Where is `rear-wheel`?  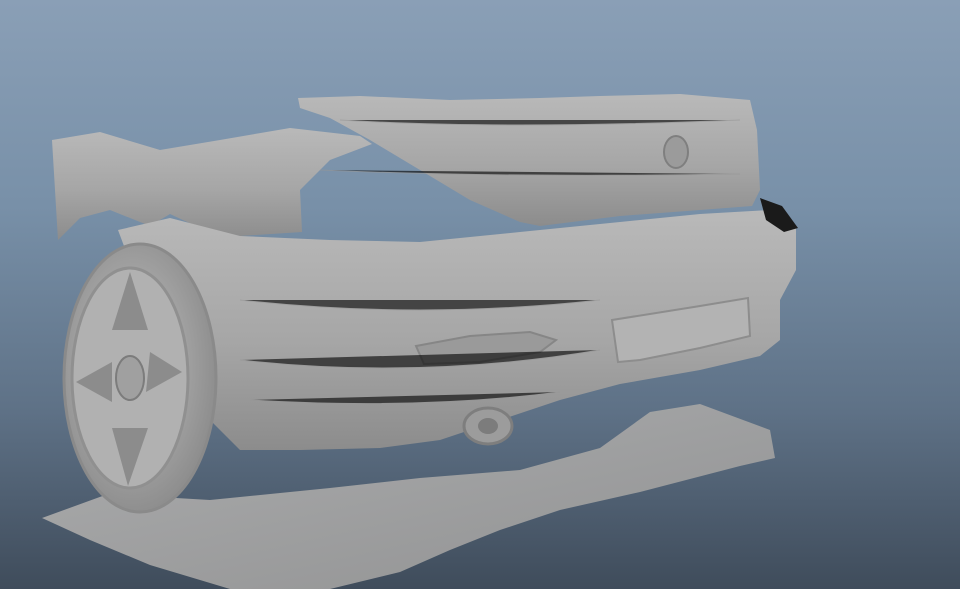
rear-wheel is located at coordinates (140, 378).